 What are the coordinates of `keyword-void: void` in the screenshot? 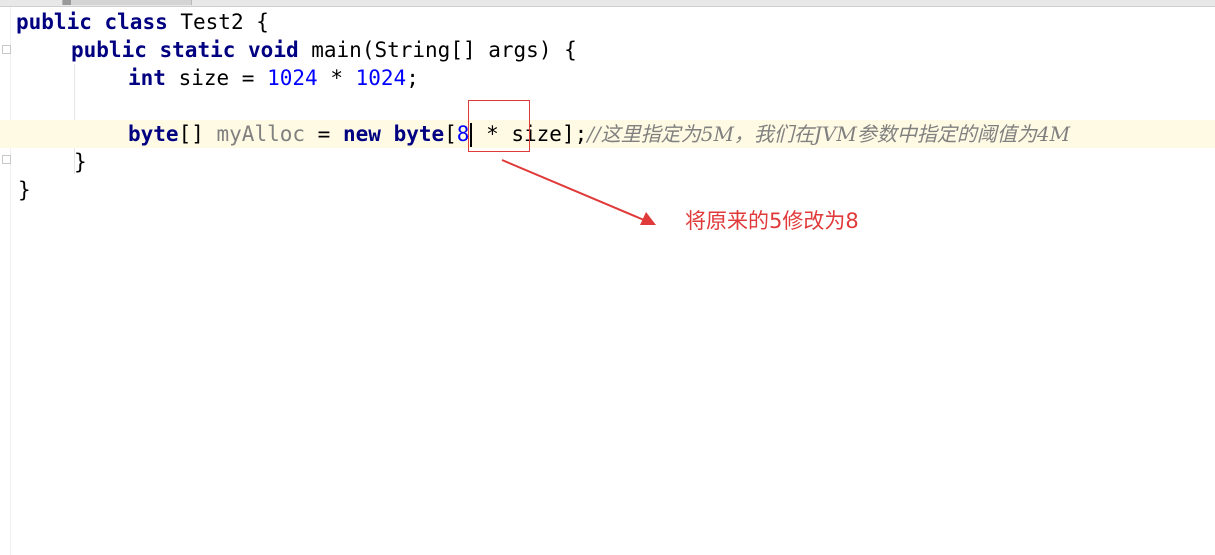 It's located at (273, 50).